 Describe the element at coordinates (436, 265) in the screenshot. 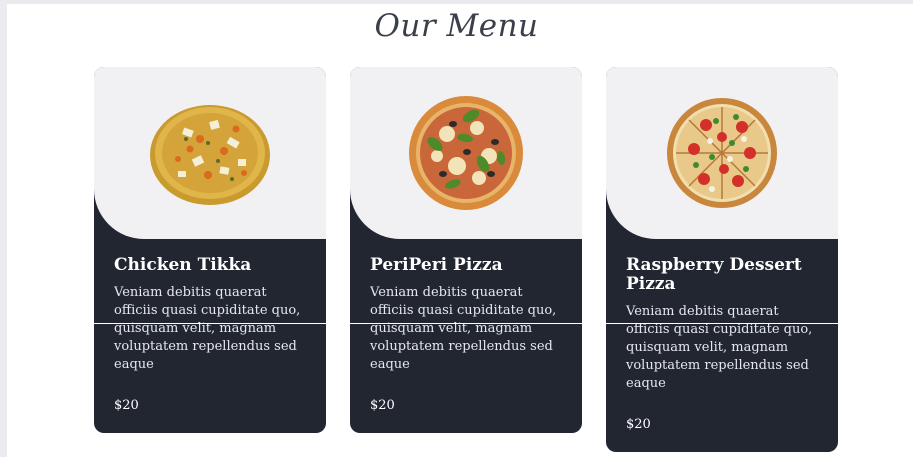

I see `item-name: PeriPeri Pizza` at that location.